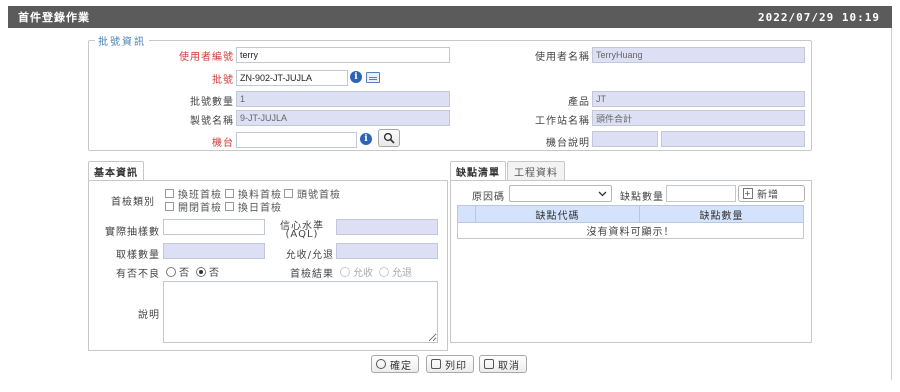  Describe the element at coordinates (343, 118) in the screenshot. I see `work-order-name-field: 9-JT-JUJLA` at that location.